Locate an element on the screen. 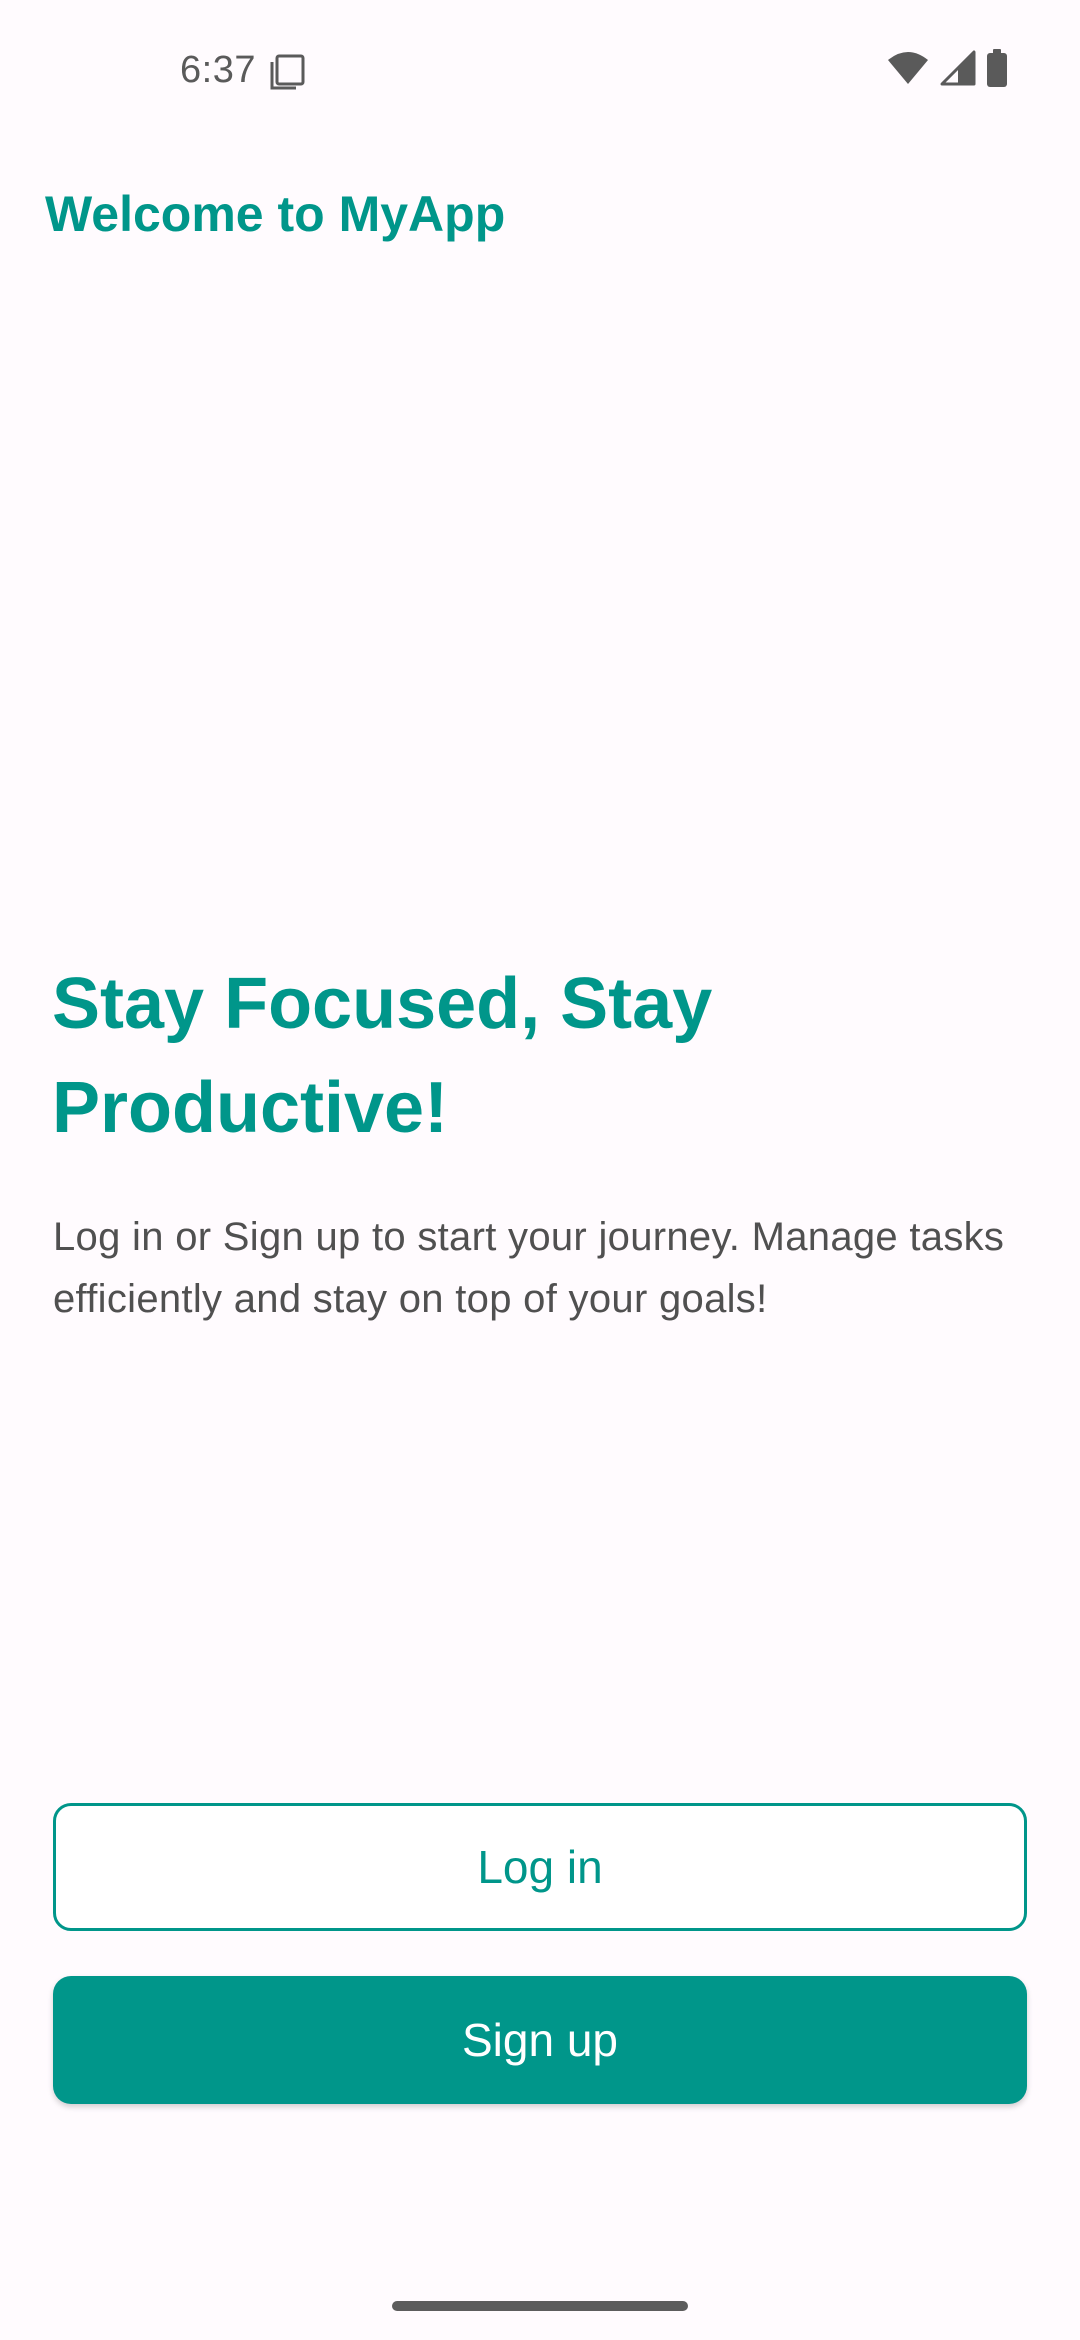  login-button: Log in is located at coordinates (540, 1867).